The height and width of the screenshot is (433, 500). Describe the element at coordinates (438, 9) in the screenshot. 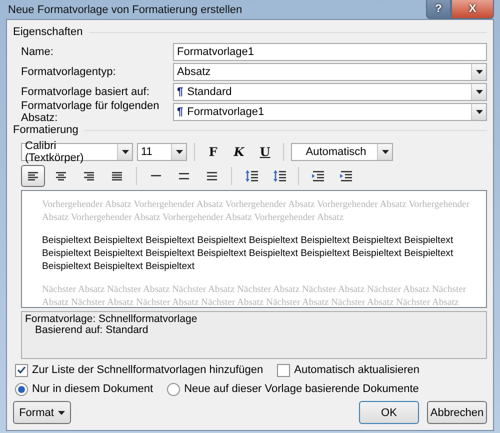

I see `help-button: ?` at that location.